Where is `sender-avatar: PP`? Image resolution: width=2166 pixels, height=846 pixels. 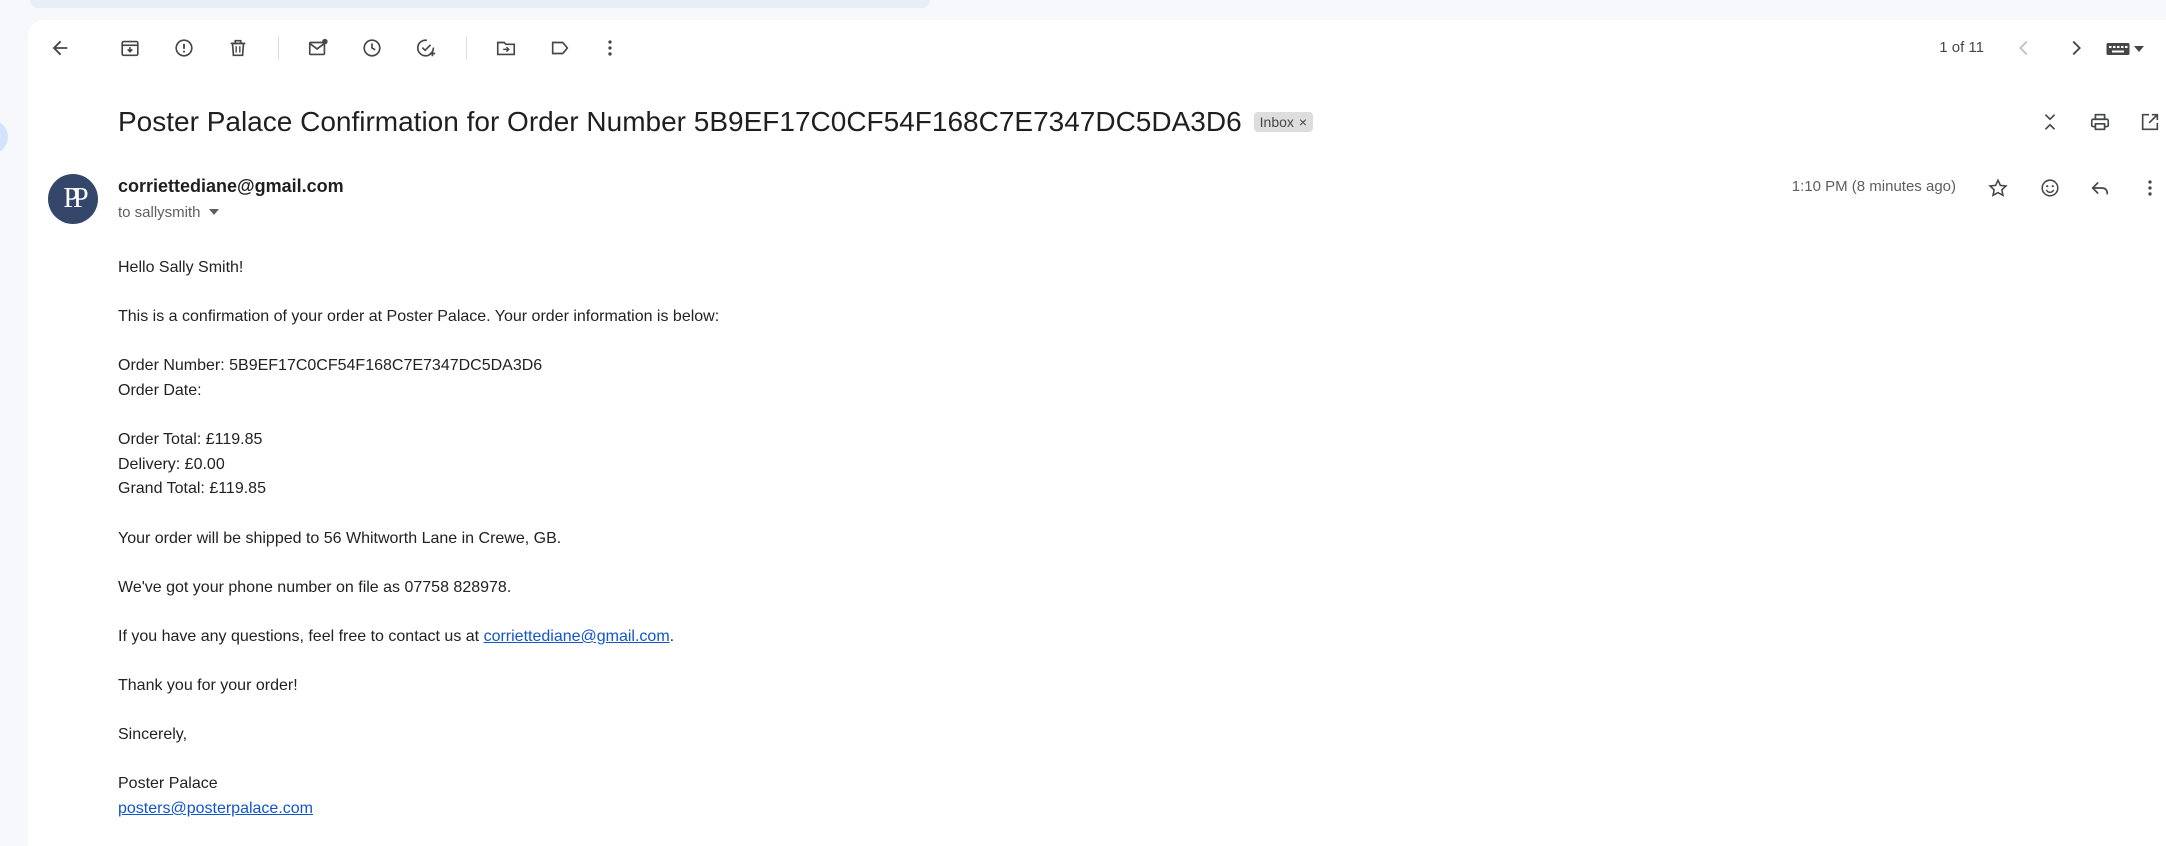
sender-avatar: PP is located at coordinates (73, 199).